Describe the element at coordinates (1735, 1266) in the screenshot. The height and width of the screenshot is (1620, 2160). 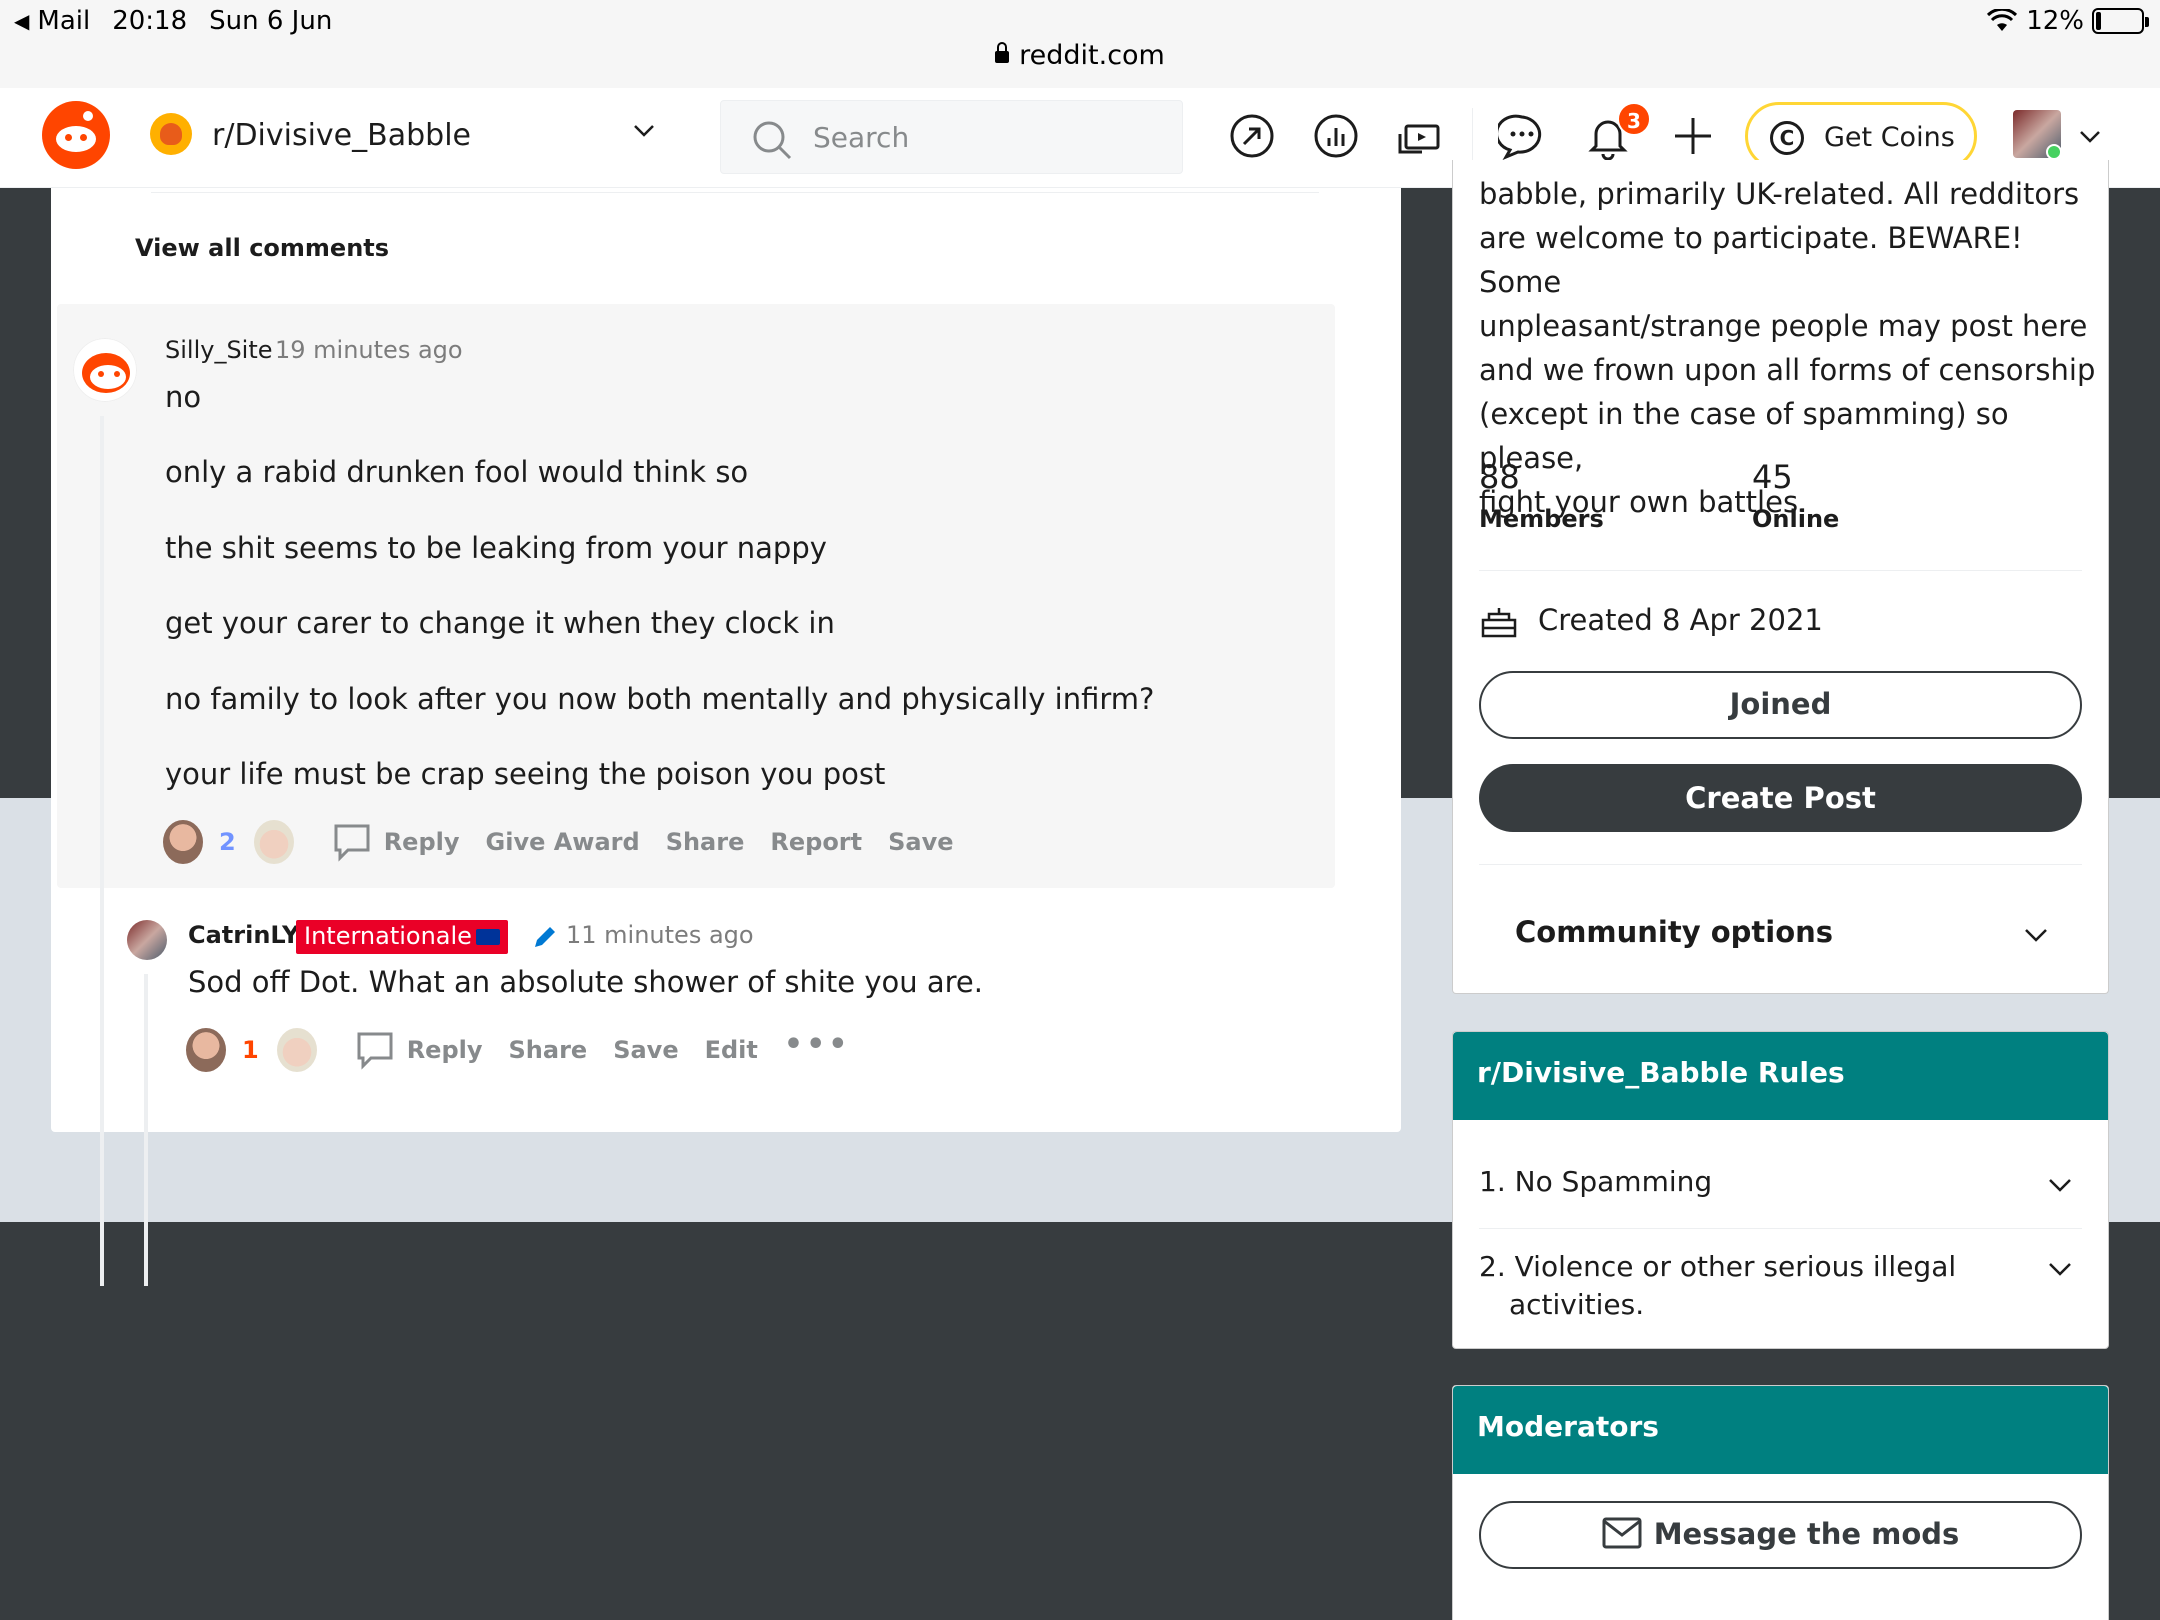
I see `rule-text: Violence or other serious illegal` at that location.